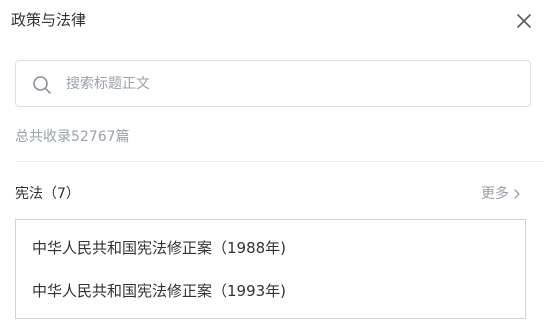 Image resolution: width=544 pixels, height=332 pixels. I want to click on section-title: 宪法（7）, so click(47, 194).